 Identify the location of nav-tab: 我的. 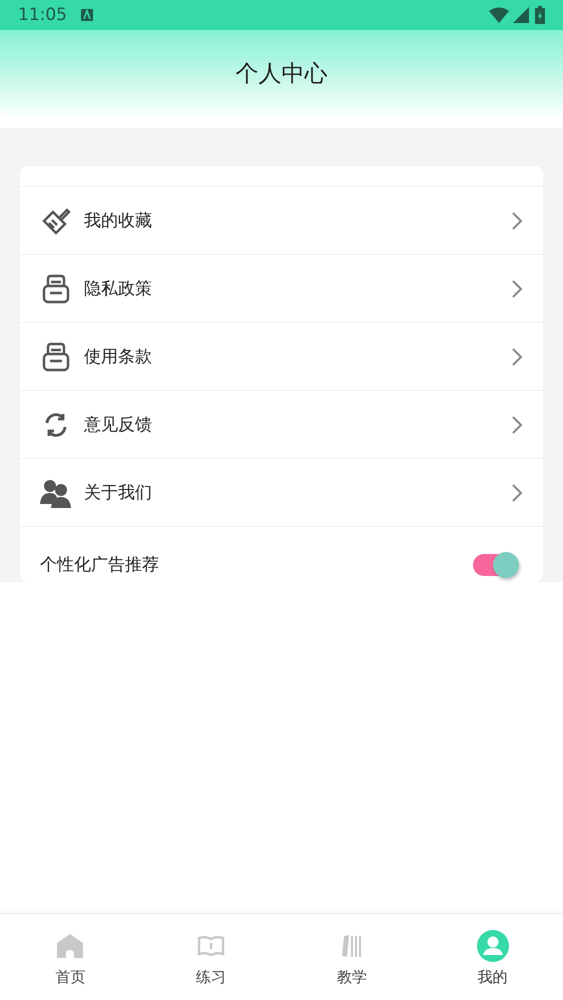
(492, 957).